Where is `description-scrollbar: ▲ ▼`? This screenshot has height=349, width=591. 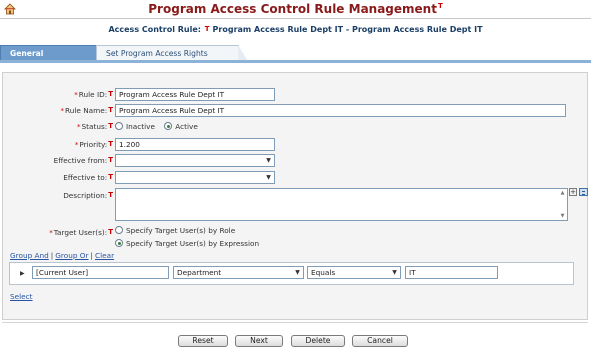
description-scrollbar: ▲ ▼ is located at coordinates (562, 204).